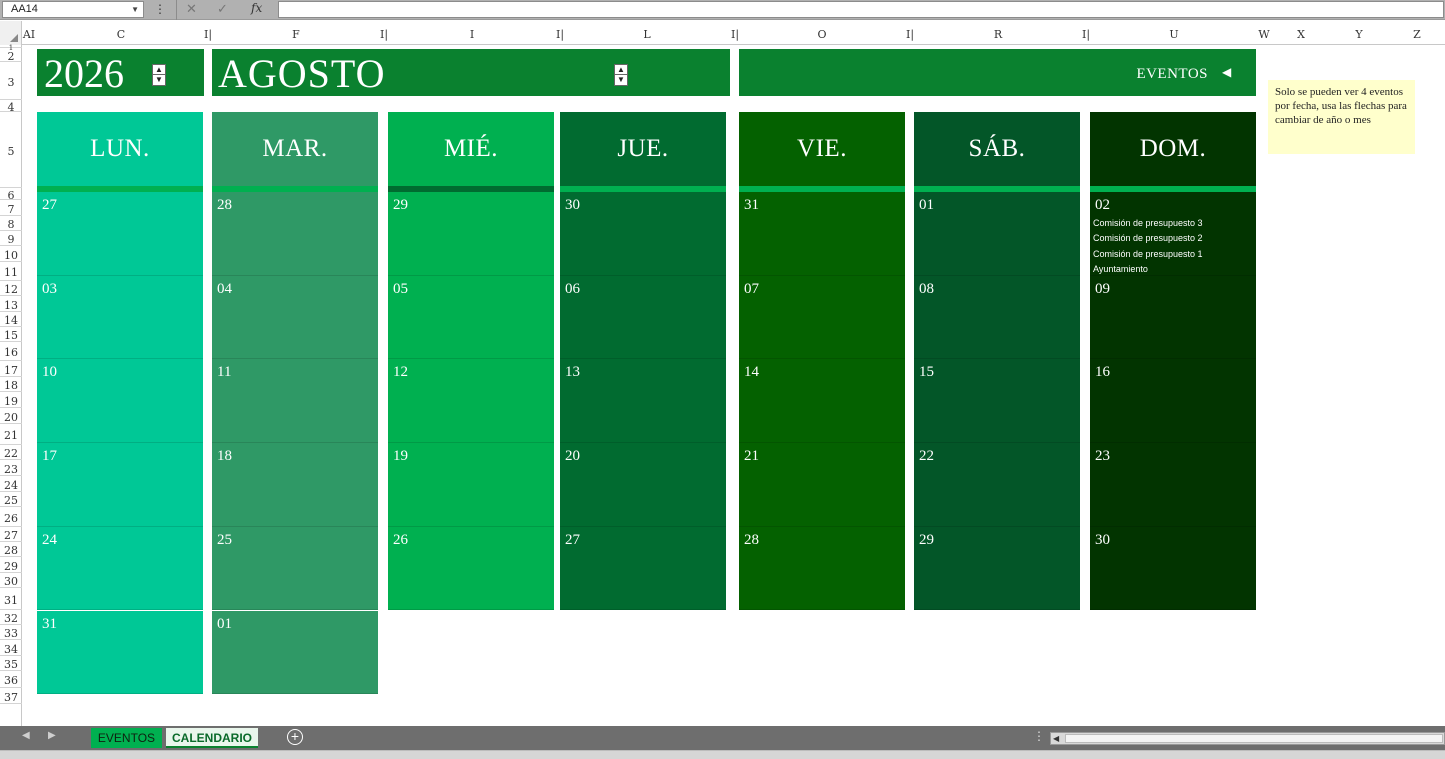  I want to click on row-header: 33, so click(11, 632).